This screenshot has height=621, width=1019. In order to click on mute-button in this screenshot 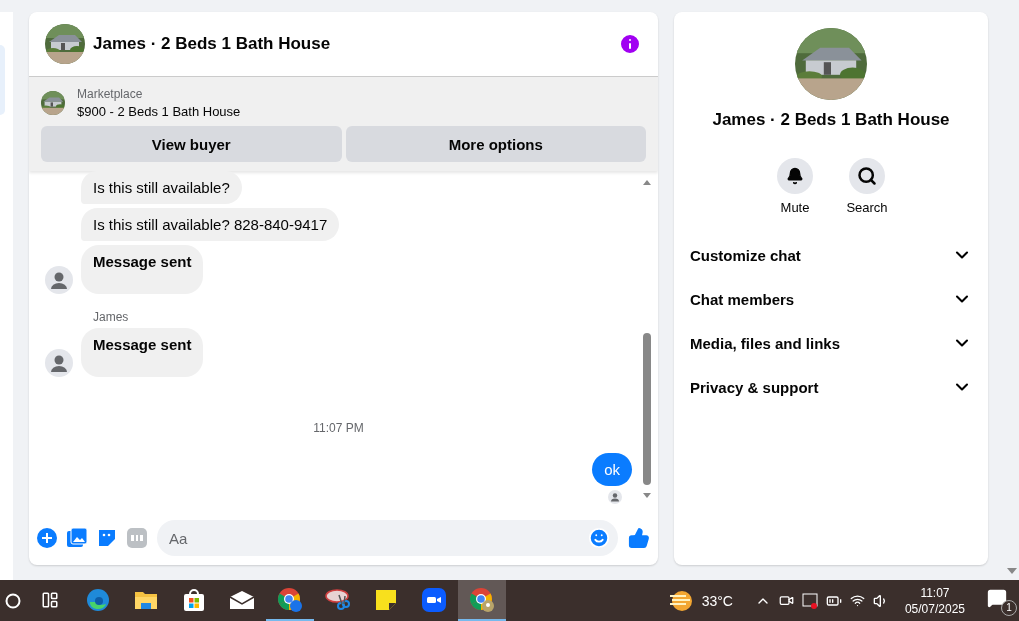, I will do `click(795, 176)`.